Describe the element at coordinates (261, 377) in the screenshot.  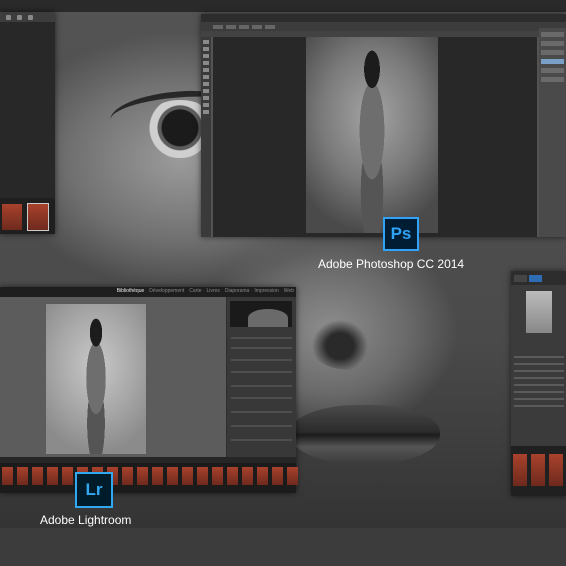
I see `lr-right-panel` at that location.